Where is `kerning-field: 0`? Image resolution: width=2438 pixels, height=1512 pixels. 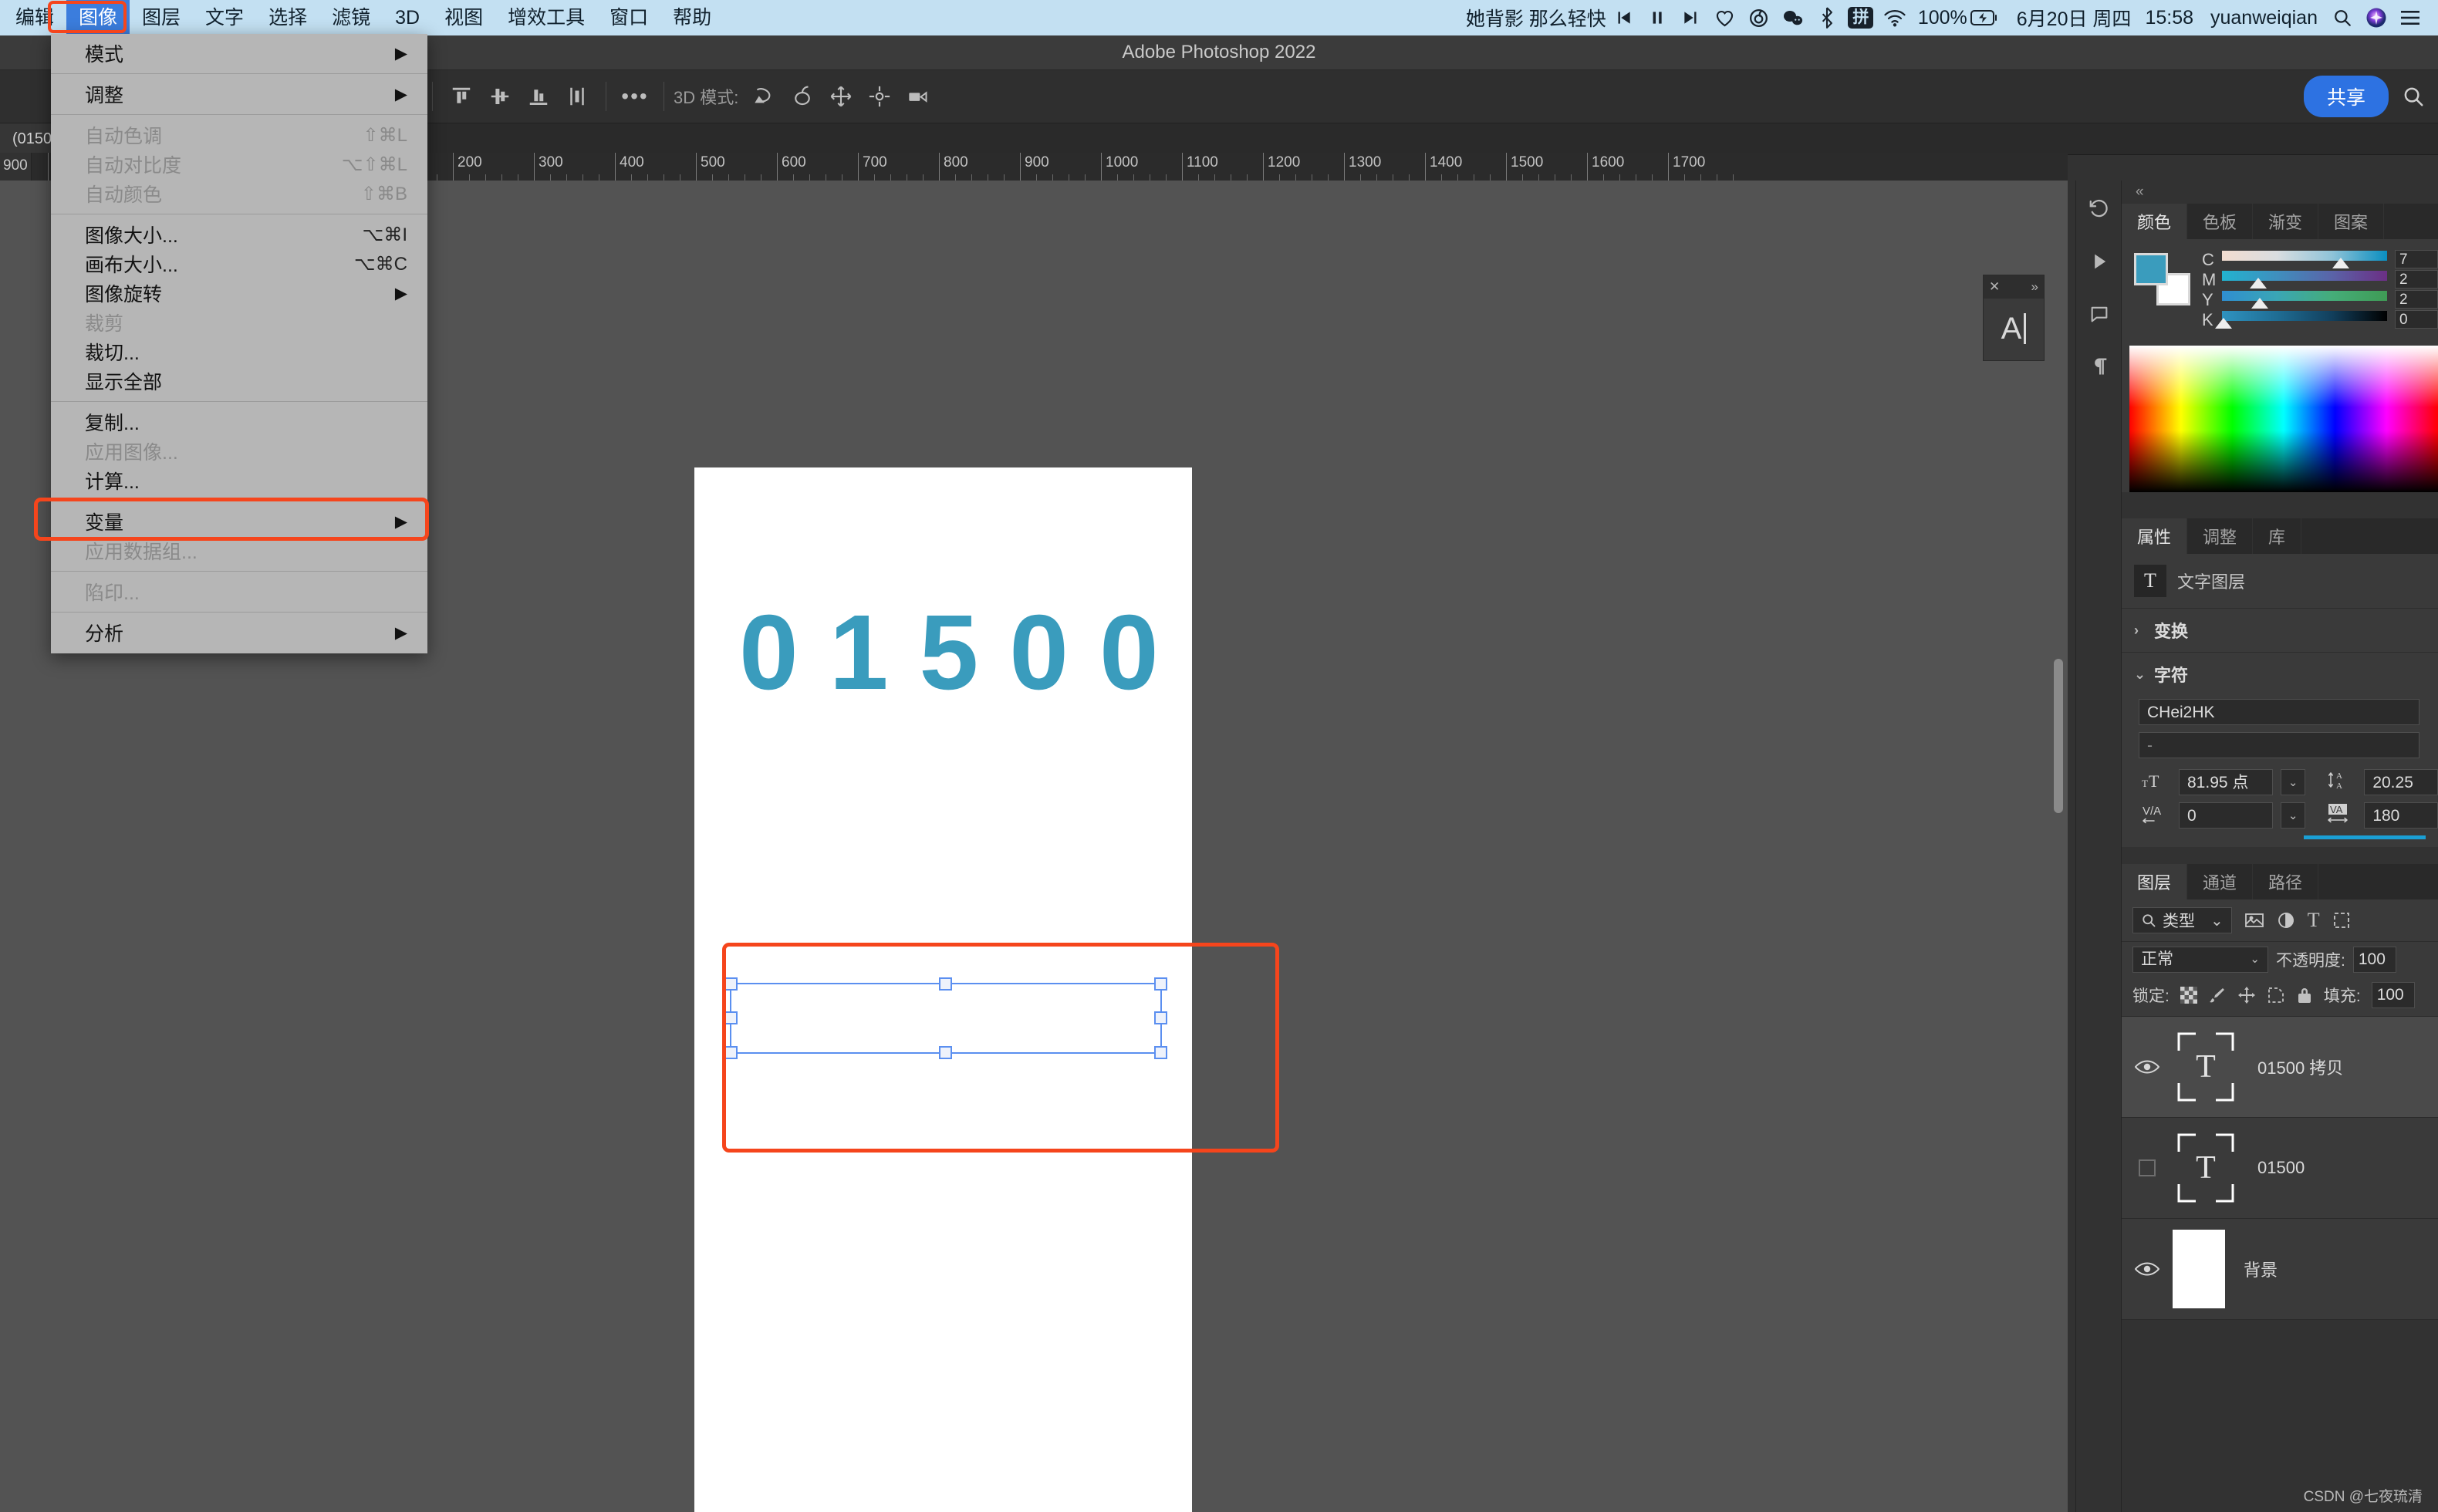 kerning-field: 0 is located at coordinates (2226, 815).